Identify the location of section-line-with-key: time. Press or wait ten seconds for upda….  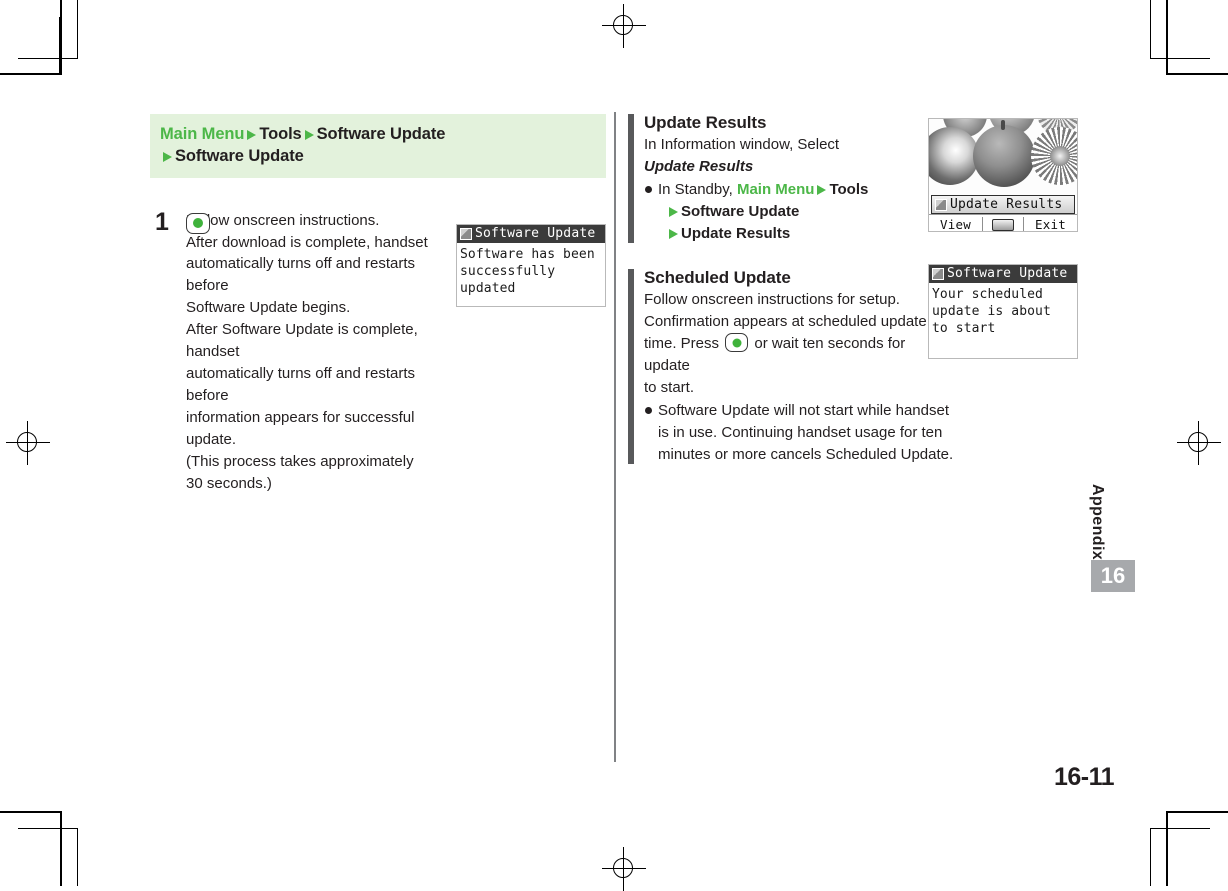
(790, 355).